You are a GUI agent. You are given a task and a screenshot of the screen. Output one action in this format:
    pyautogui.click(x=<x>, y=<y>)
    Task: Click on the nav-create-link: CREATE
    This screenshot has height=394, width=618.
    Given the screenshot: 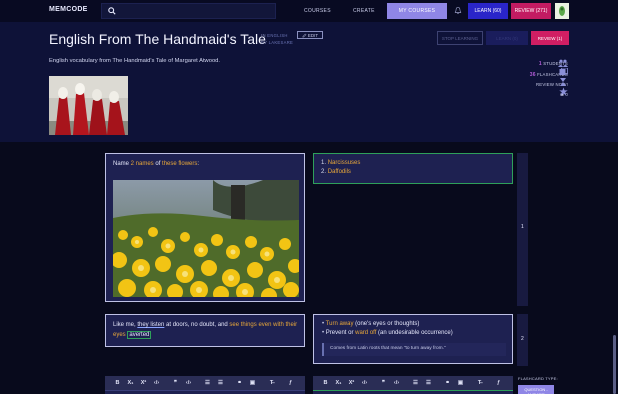 What is the action you would take?
    pyautogui.click(x=364, y=11)
    